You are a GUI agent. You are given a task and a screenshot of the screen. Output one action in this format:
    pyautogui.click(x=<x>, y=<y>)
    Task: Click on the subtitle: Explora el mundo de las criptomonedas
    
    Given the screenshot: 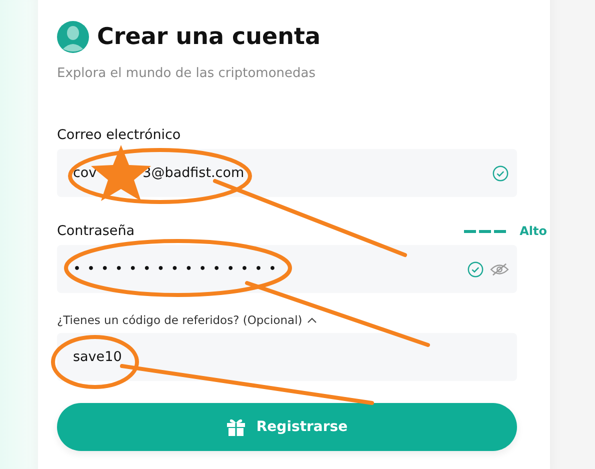 What is the action you would take?
    pyautogui.click(x=187, y=73)
    